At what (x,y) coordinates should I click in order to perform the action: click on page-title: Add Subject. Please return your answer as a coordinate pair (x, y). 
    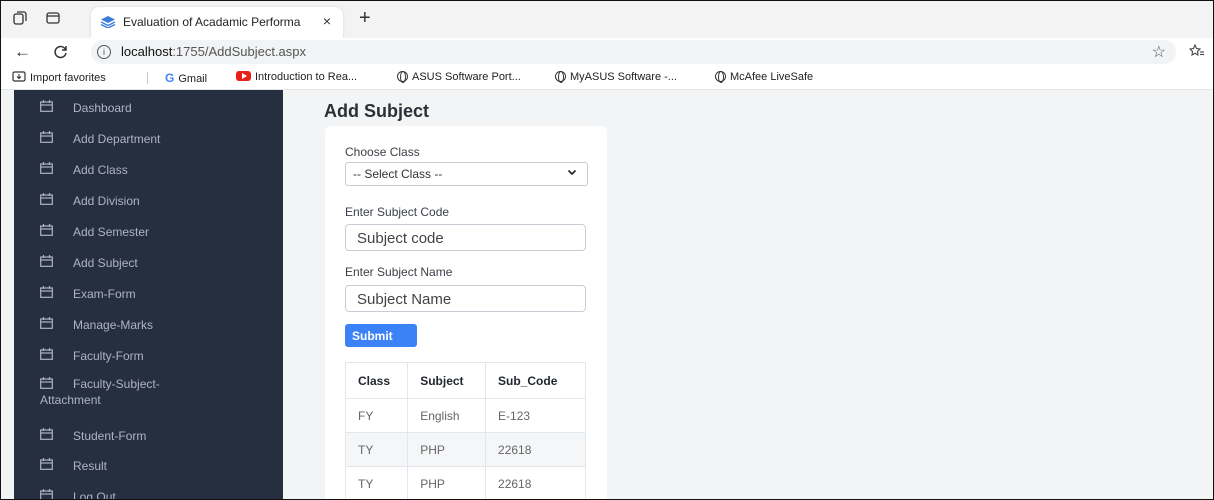
    Looking at the image, I should click on (377, 111).